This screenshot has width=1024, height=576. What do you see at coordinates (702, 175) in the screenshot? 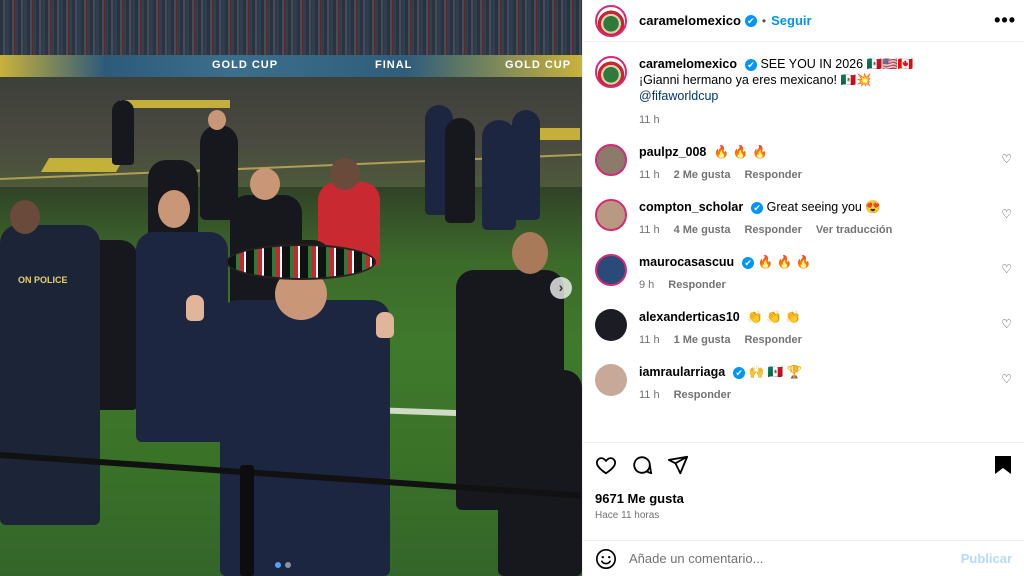
I see `comment-likes: 2 Me gusta` at bounding box center [702, 175].